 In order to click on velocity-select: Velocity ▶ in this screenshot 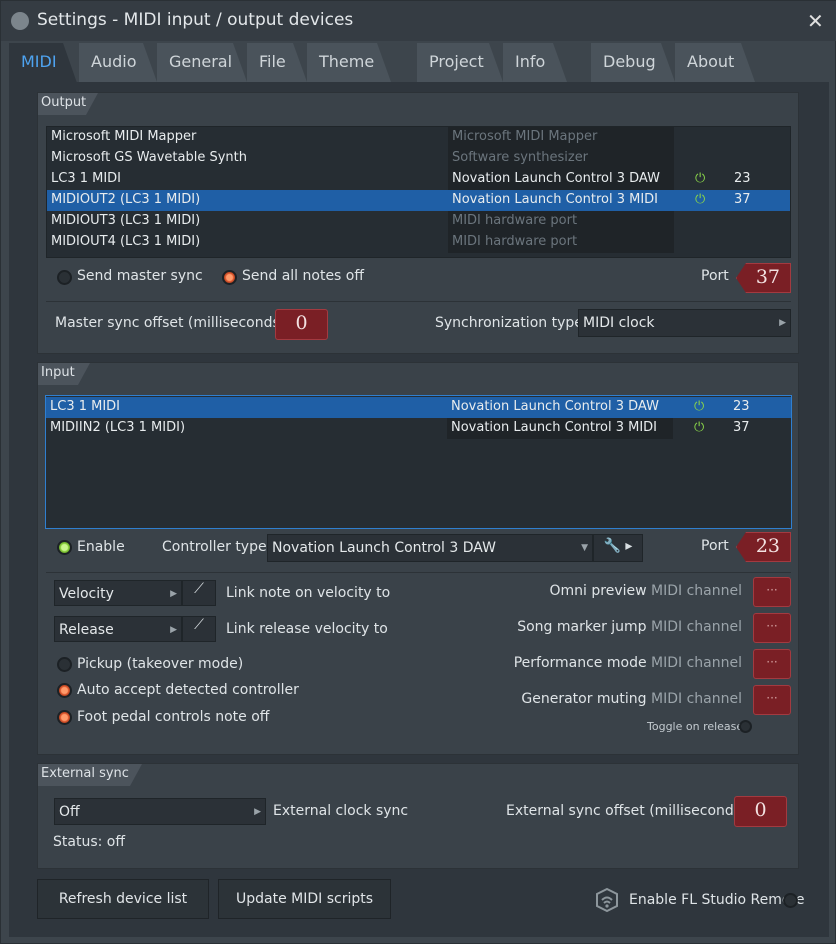, I will do `click(118, 593)`.